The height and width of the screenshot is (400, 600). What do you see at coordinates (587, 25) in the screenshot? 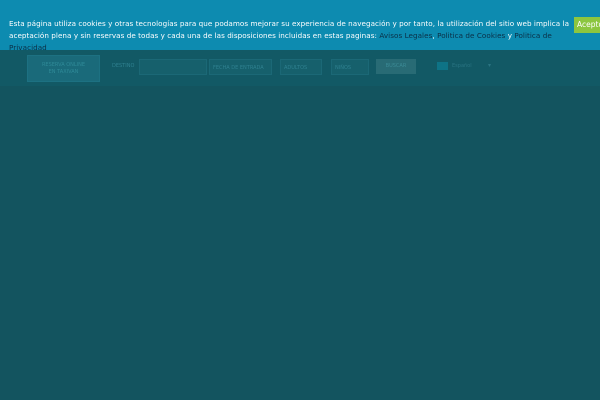
I see `accept-cookies-button: Acepto` at bounding box center [587, 25].